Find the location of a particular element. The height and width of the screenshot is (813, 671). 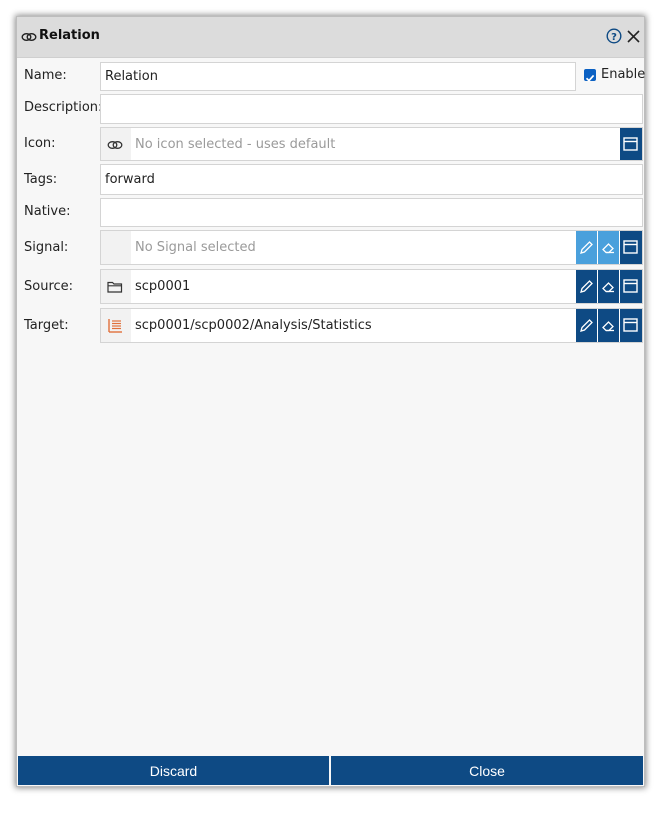

source-label: Source: is located at coordinates (49, 286).